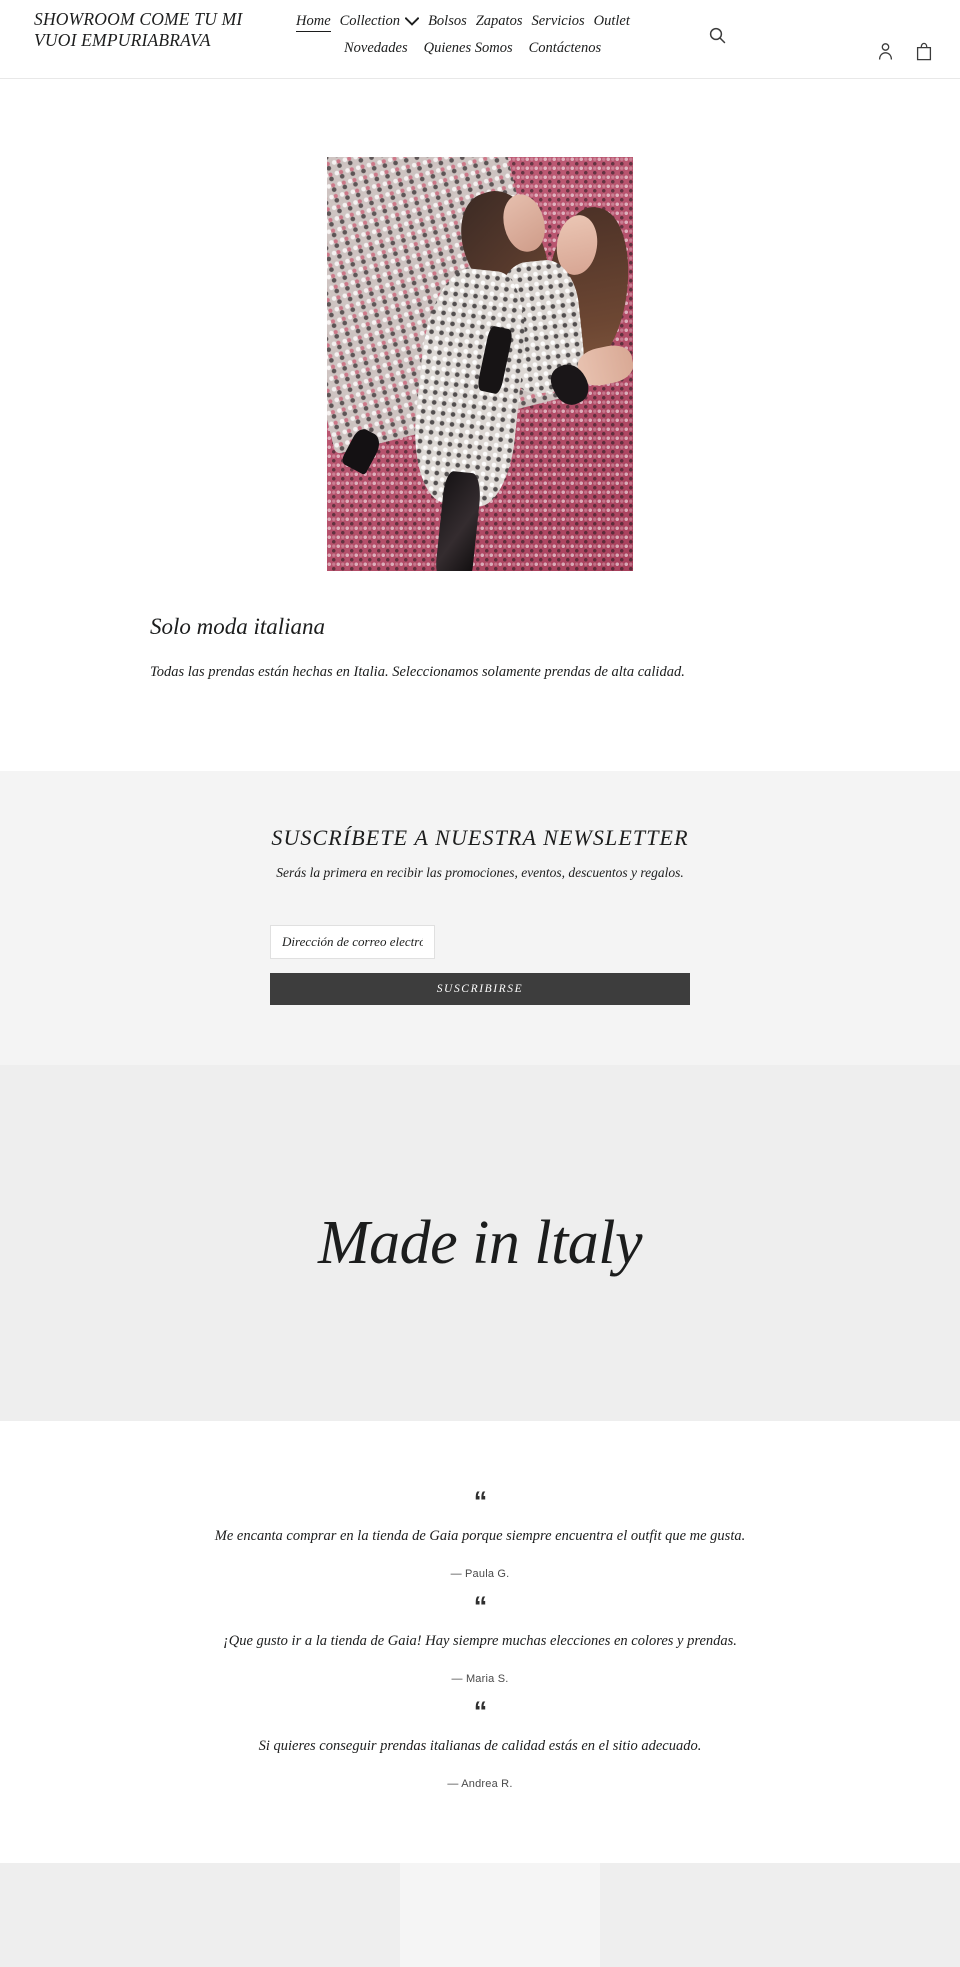 The image size is (960, 1967). Describe the element at coordinates (352, 942) in the screenshot. I see `email-field` at that location.